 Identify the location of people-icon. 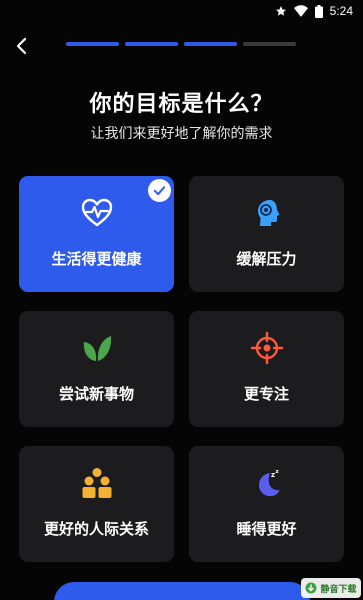
(96, 483).